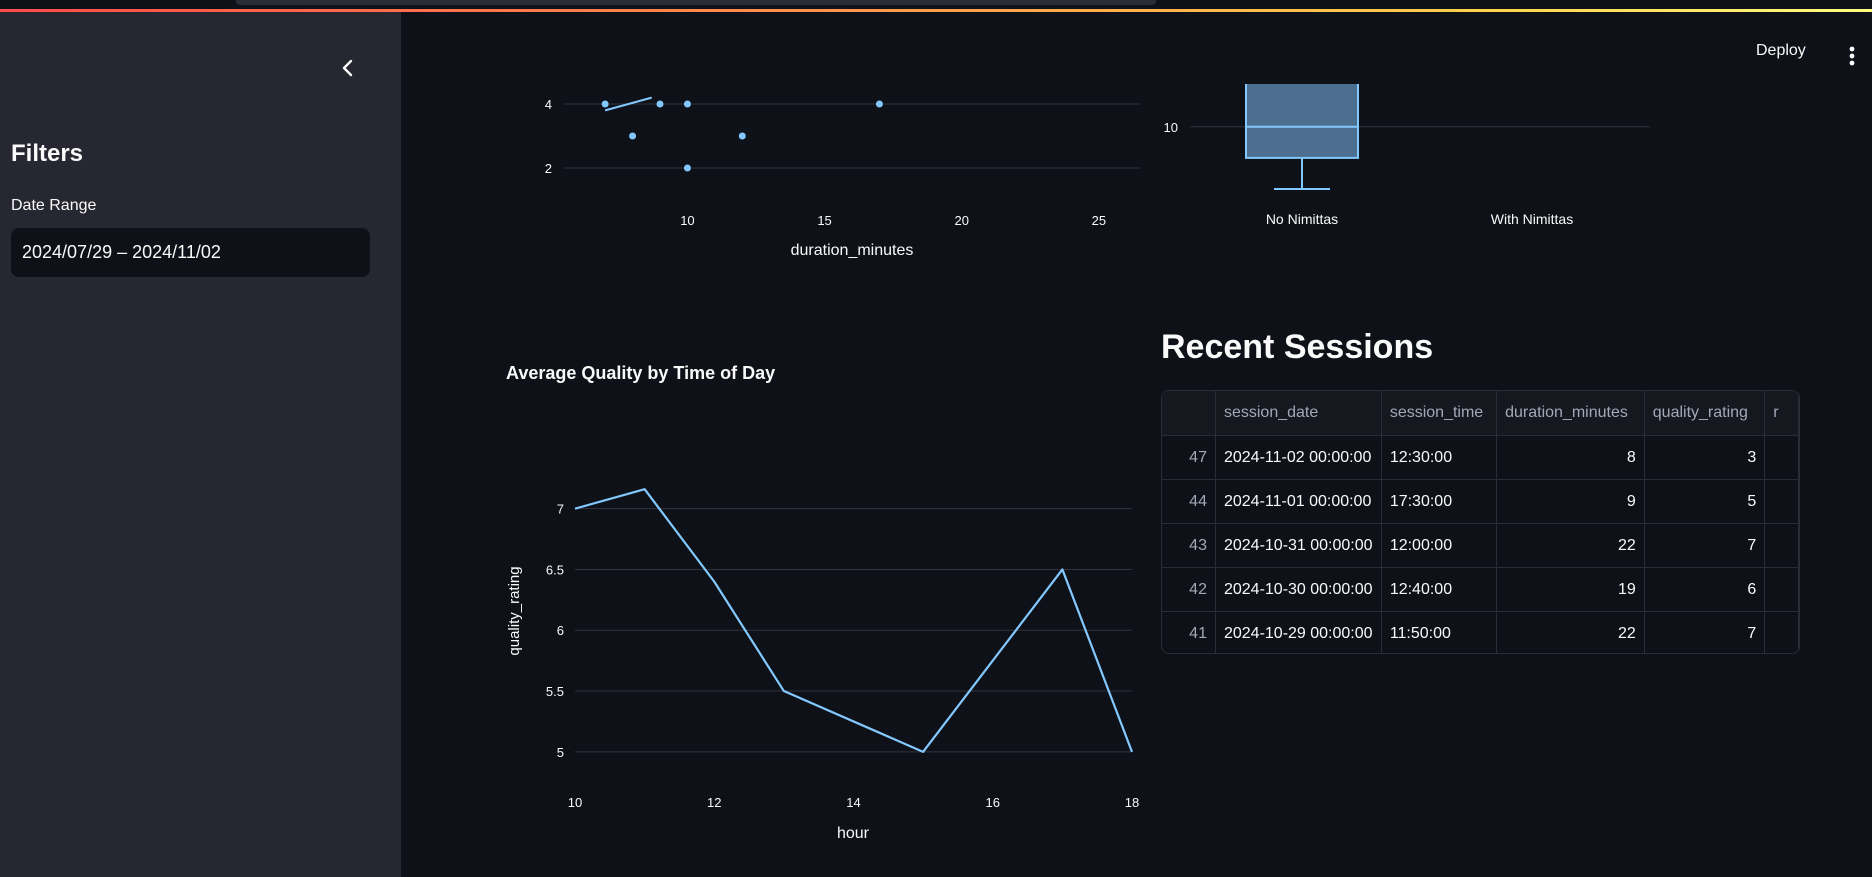 This screenshot has width=1872, height=877. Describe the element at coordinates (1189, 589) in the screenshot. I see `row-index: 42` at that location.